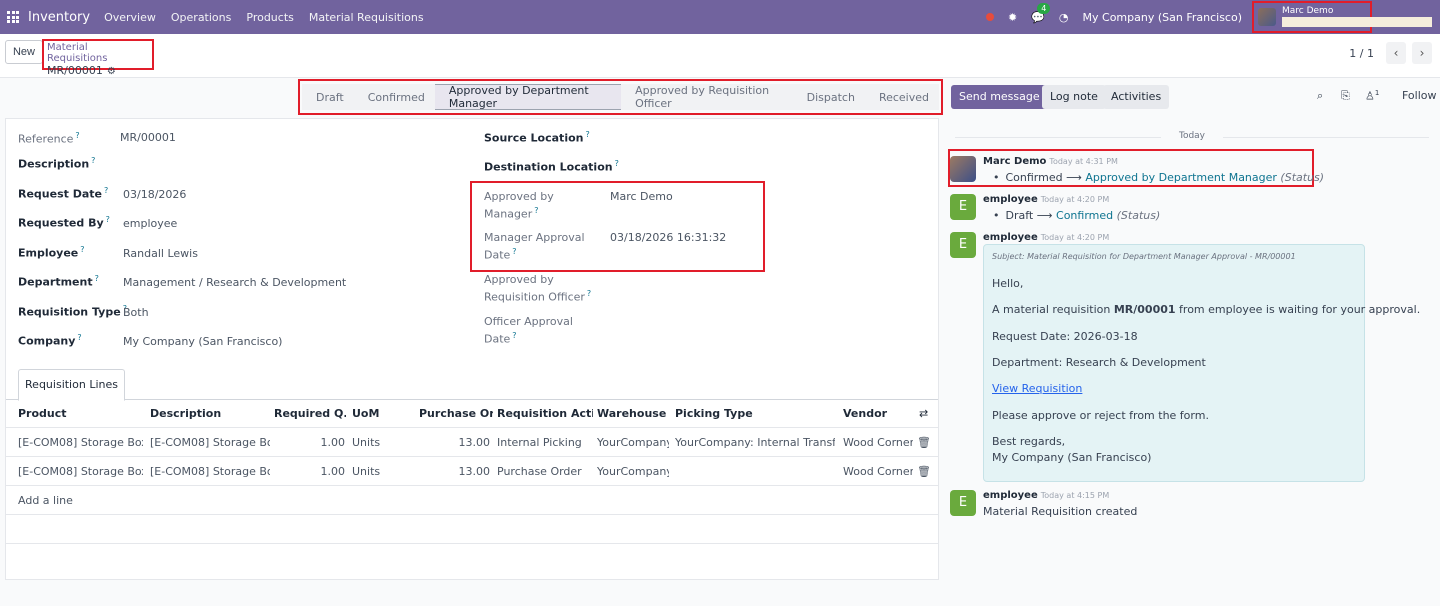 Image resolution: width=1440 pixels, height=606 pixels. What do you see at coordinates (926, 413) in the screenshot?
I see `optional-columns-icon: ⇄` at bounding box center [926, 413].